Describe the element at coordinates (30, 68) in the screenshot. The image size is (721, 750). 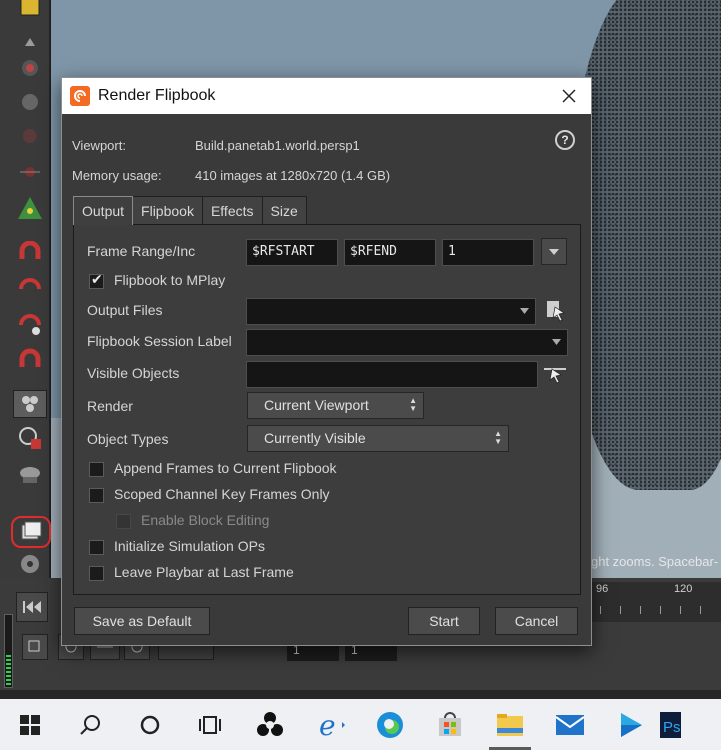
I see `select-tool-icon` at that location.